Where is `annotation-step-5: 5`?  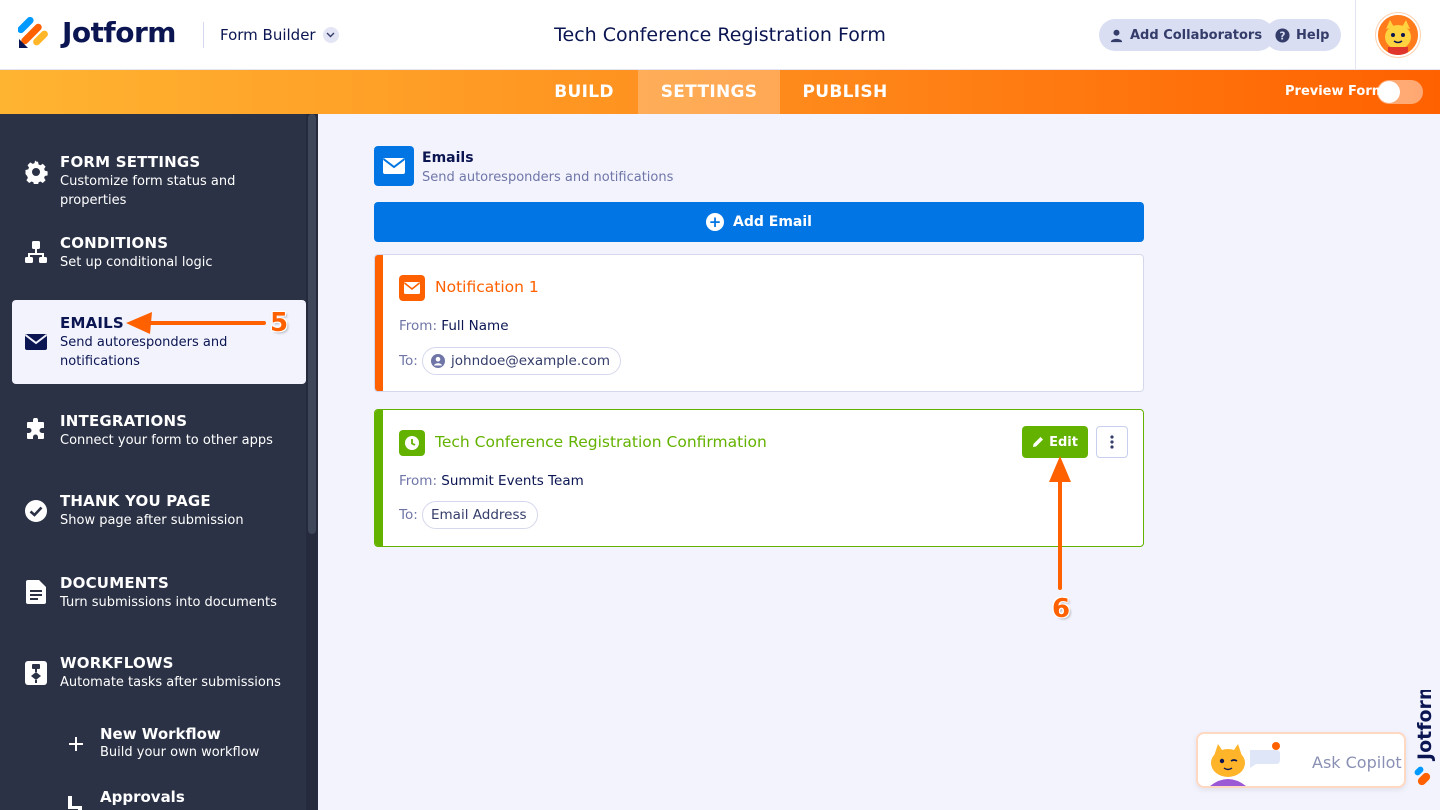
annotation-step-5: 5 is located at coordinates (279, 323).